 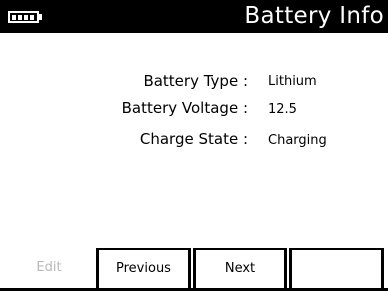 I want to click on battery-type-label: Battery Type :, so click(x=195, y=81).